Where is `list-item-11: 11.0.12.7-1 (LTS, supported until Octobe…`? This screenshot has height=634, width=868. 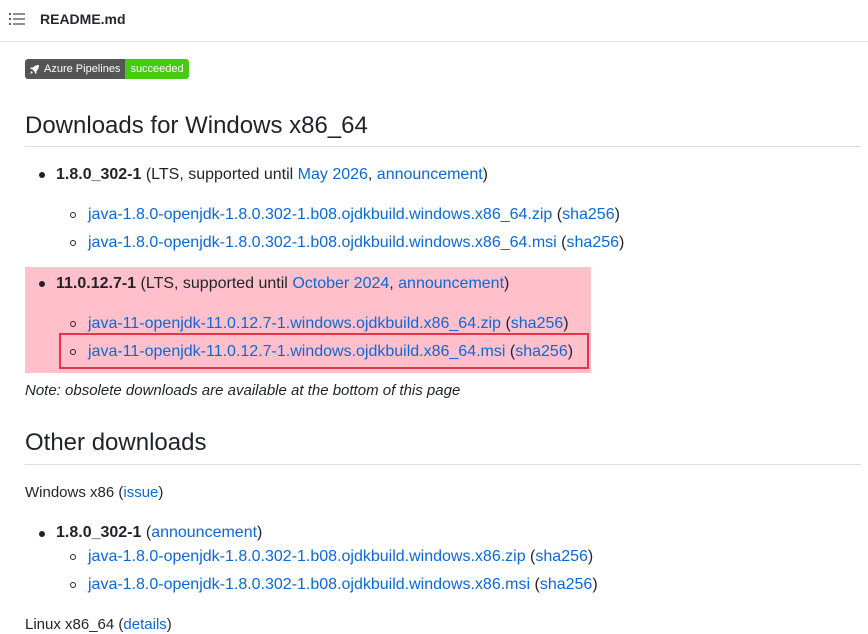 list-item-11: 11.0.12.7-1 (LTS, supported until Octobe… is located at coordinates (282, 284).